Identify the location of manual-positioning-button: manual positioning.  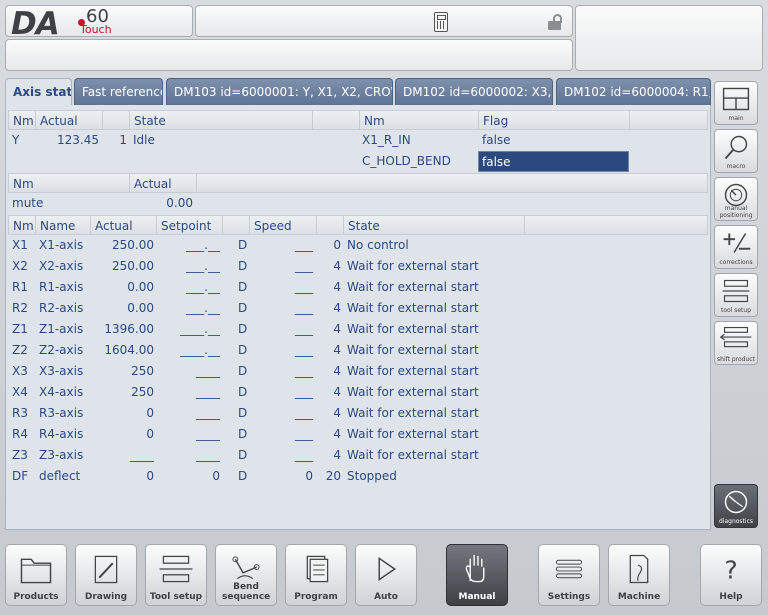
(736, 199).